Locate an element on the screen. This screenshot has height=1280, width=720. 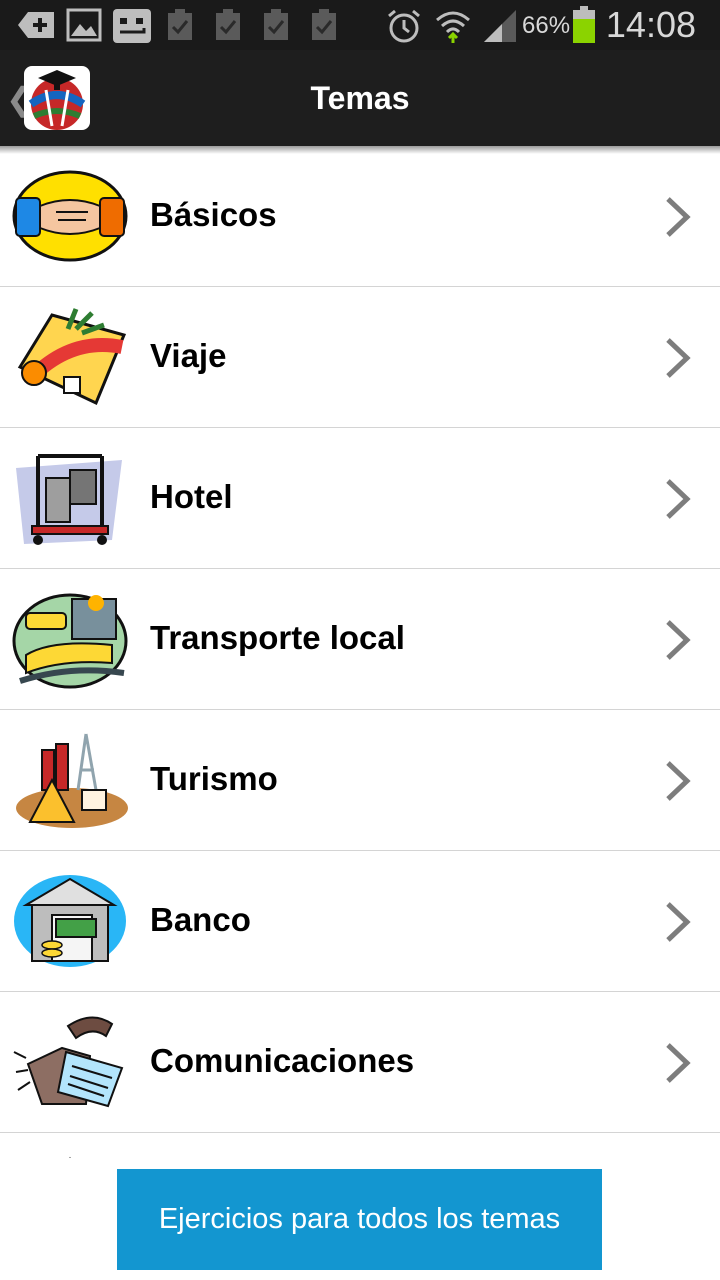
list-item-basicos: Básicos is located at coordinates (360, 216).